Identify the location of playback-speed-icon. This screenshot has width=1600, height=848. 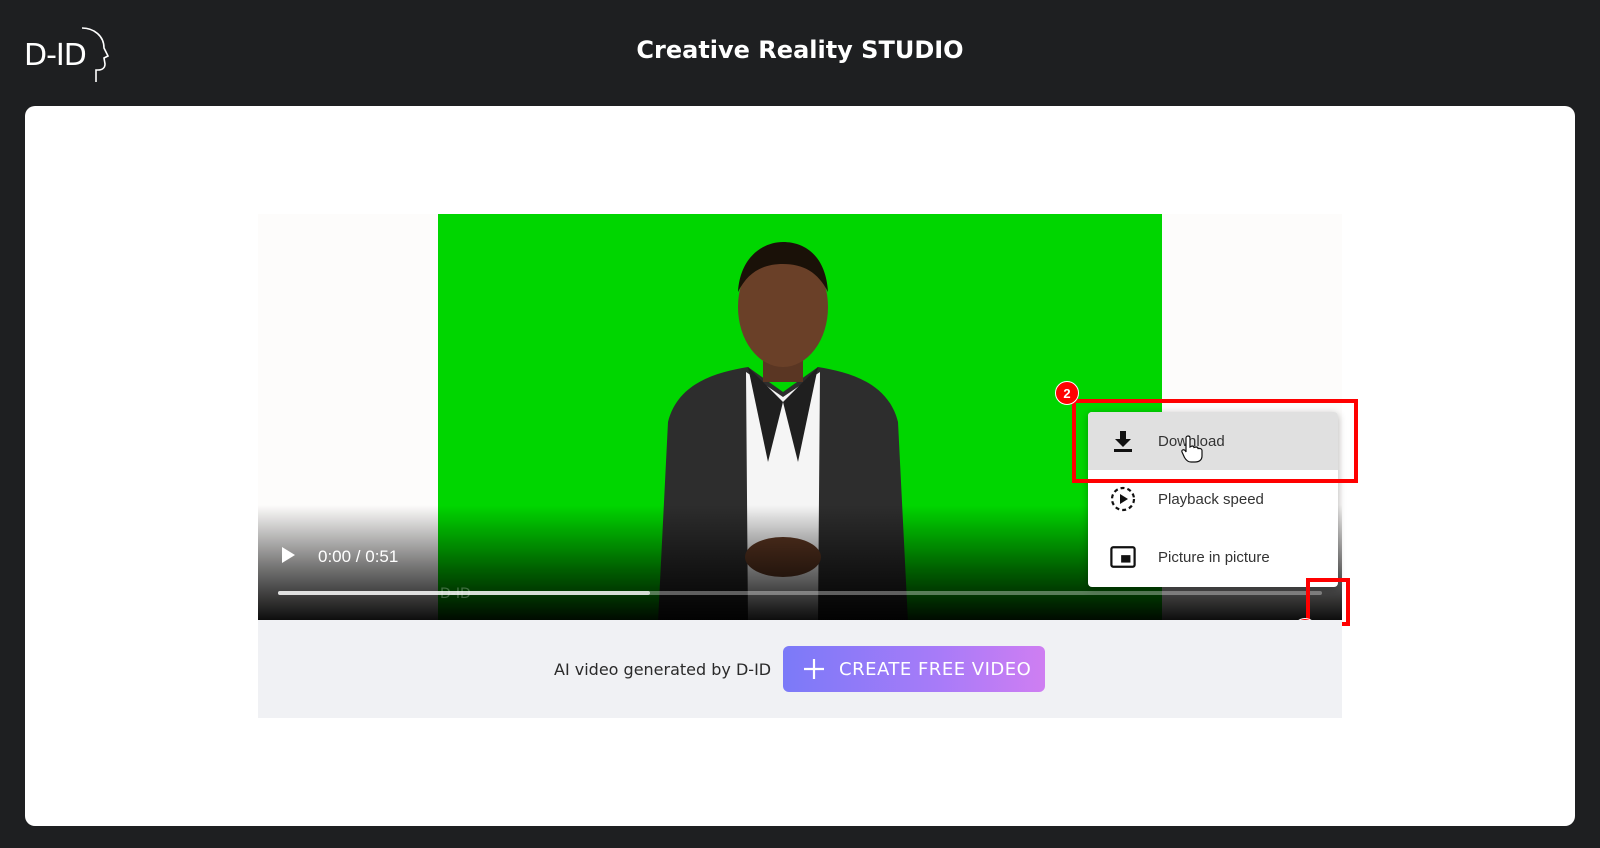
(1123, 499).